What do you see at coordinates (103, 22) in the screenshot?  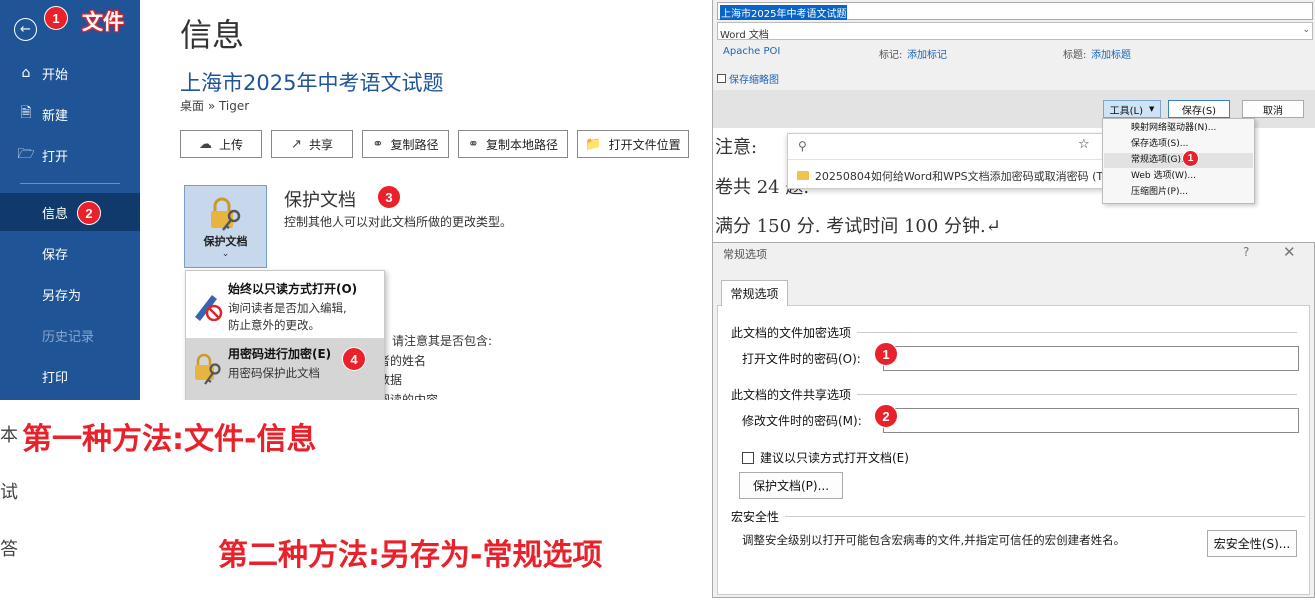 I see `file-menu-label: 文件` at bounding box center [103, 22].